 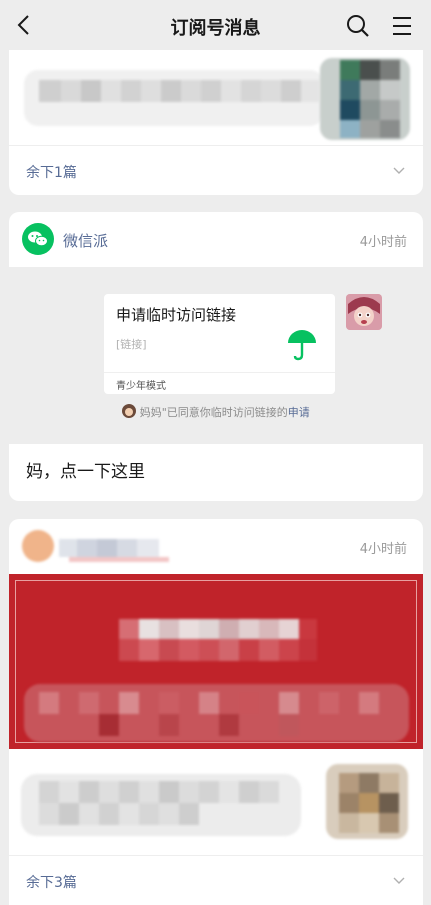 I want to click on more-menu-button, so click(x=402, y=26).